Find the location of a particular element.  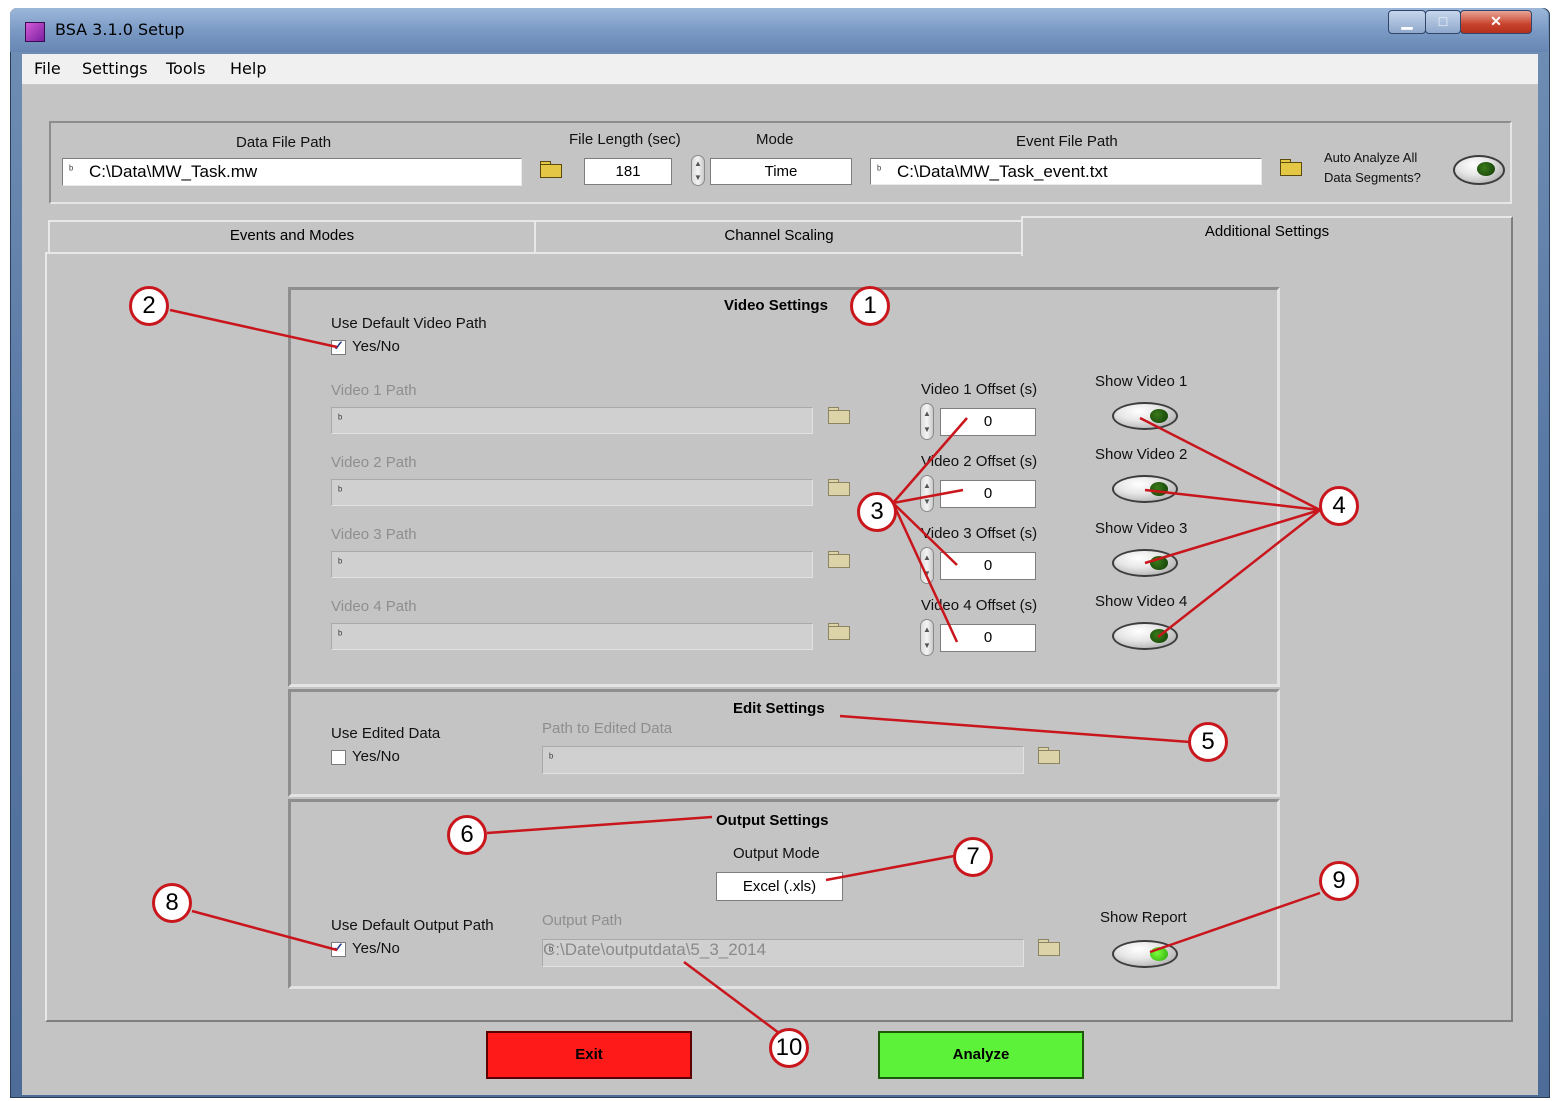

use-edited-data-yesno: Yes/No is located at coordinates (376, 756).